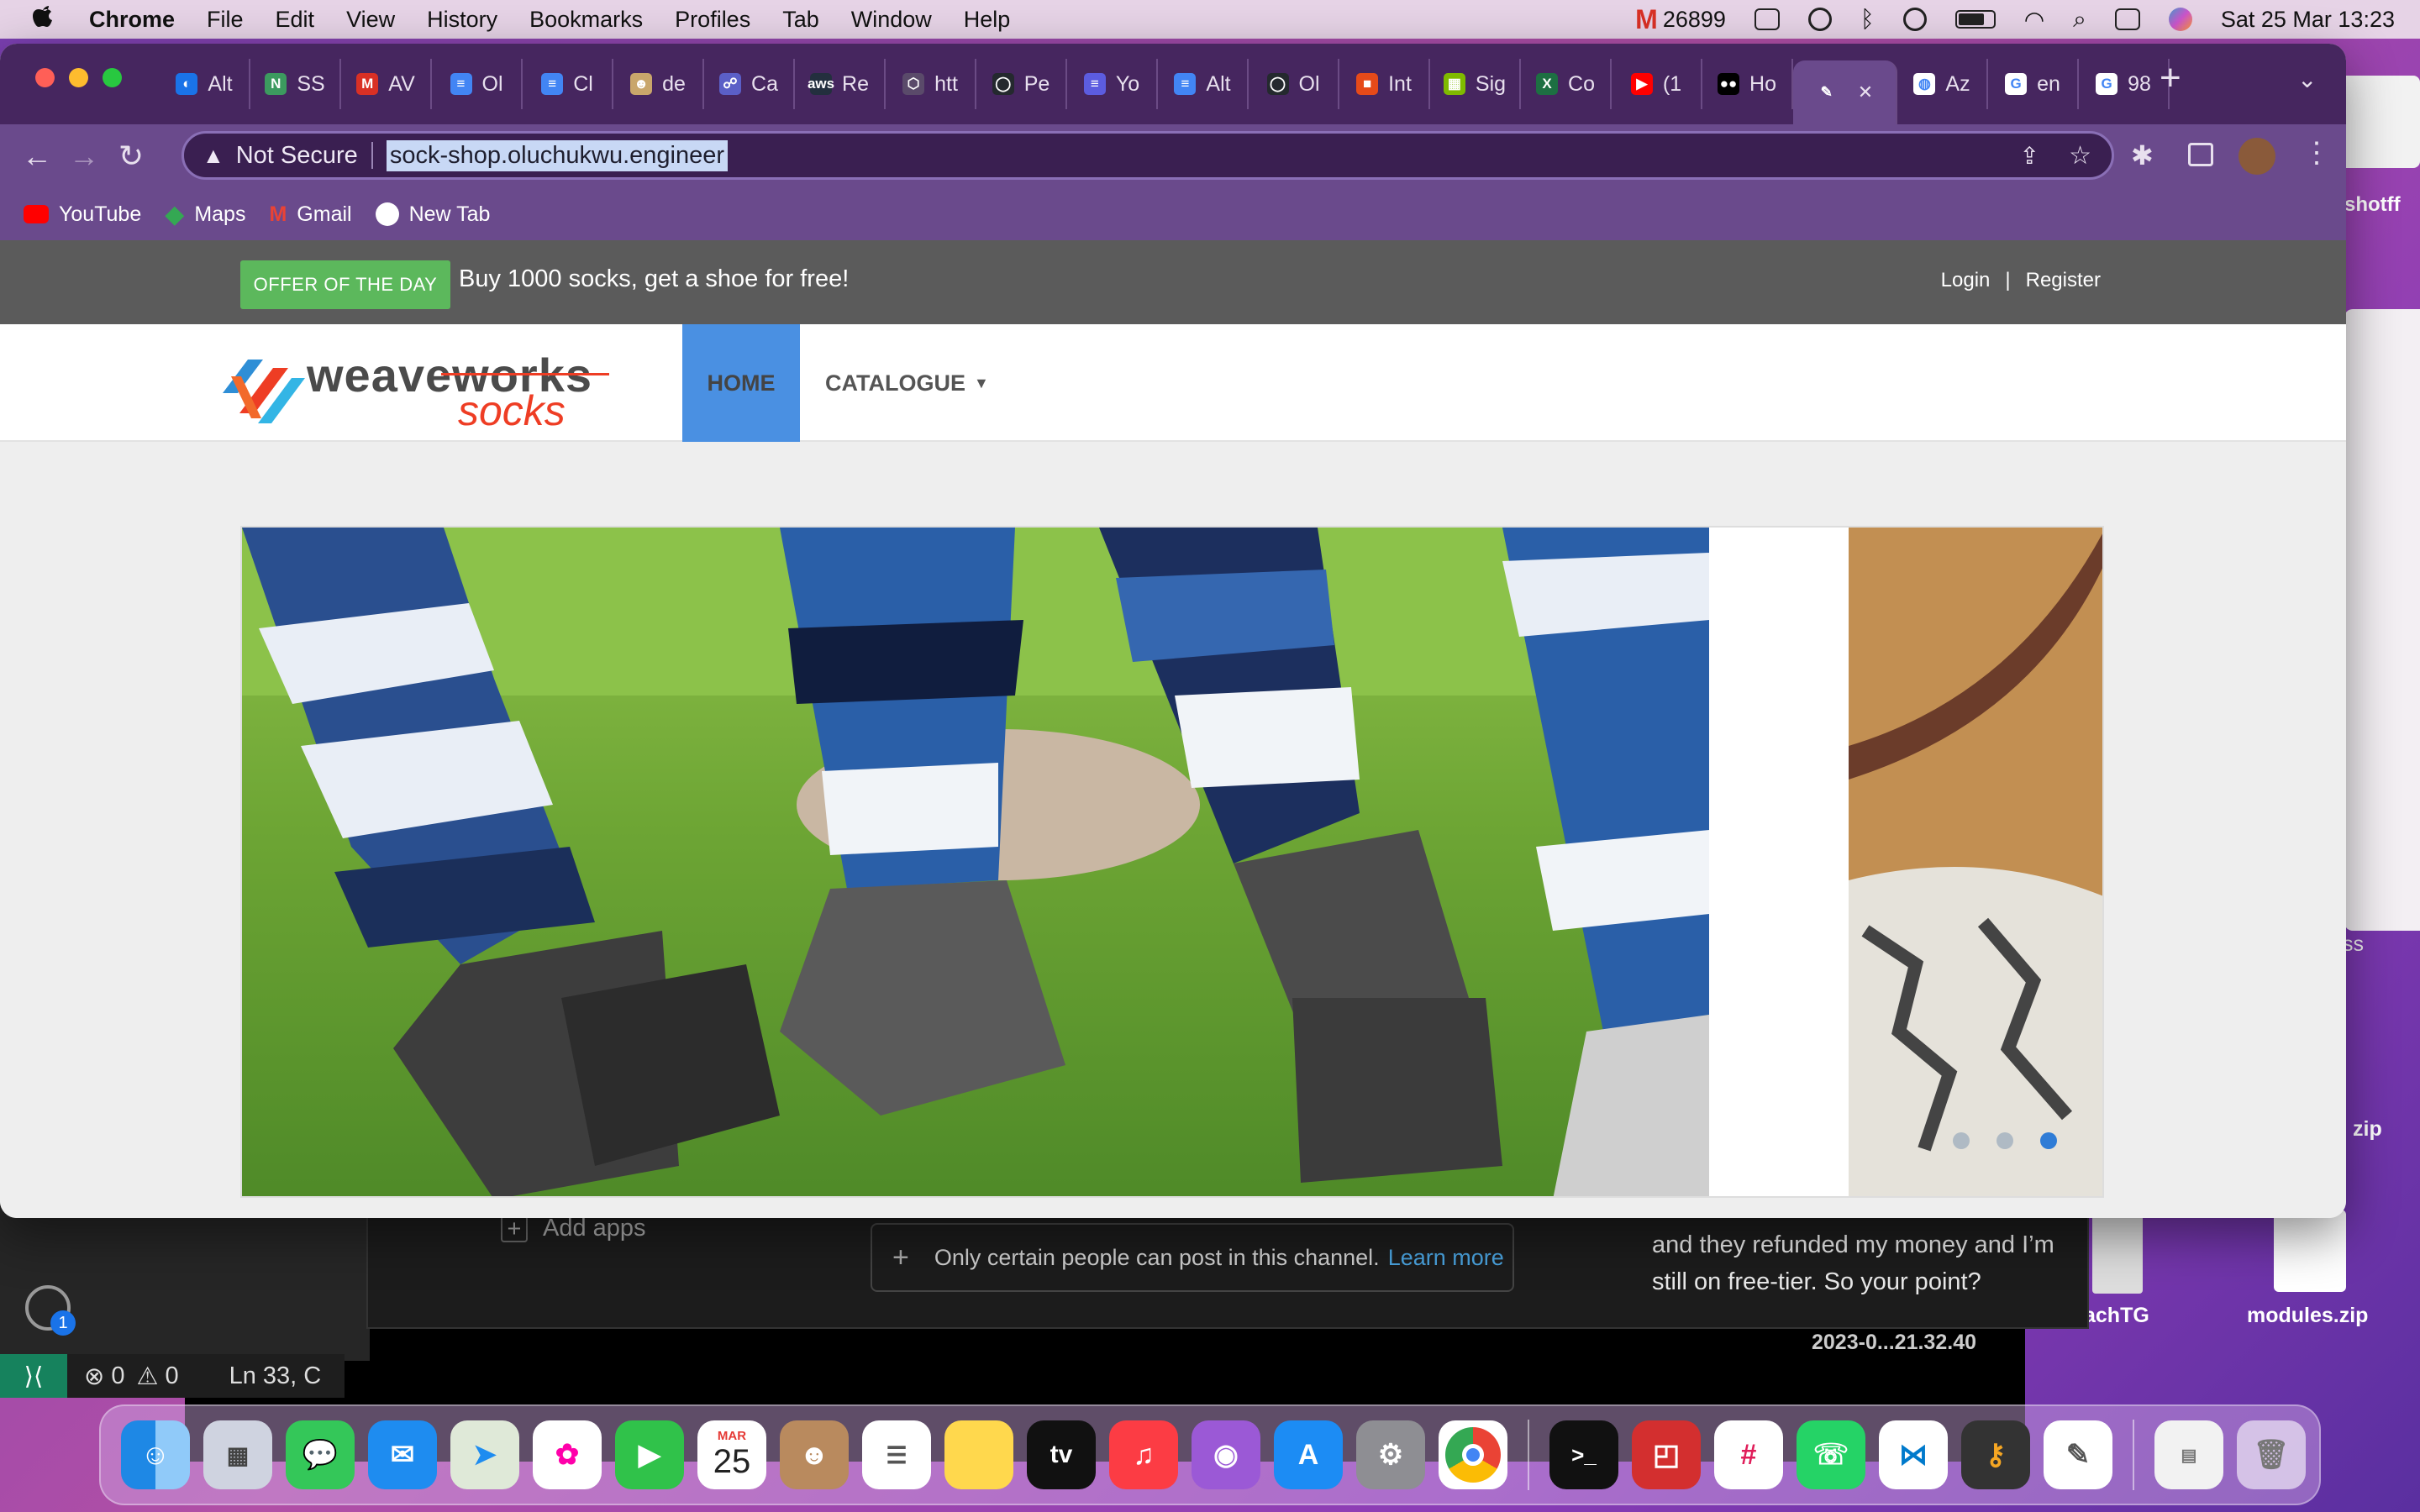  I want to click on error-count: 0, so click(117, 1376).